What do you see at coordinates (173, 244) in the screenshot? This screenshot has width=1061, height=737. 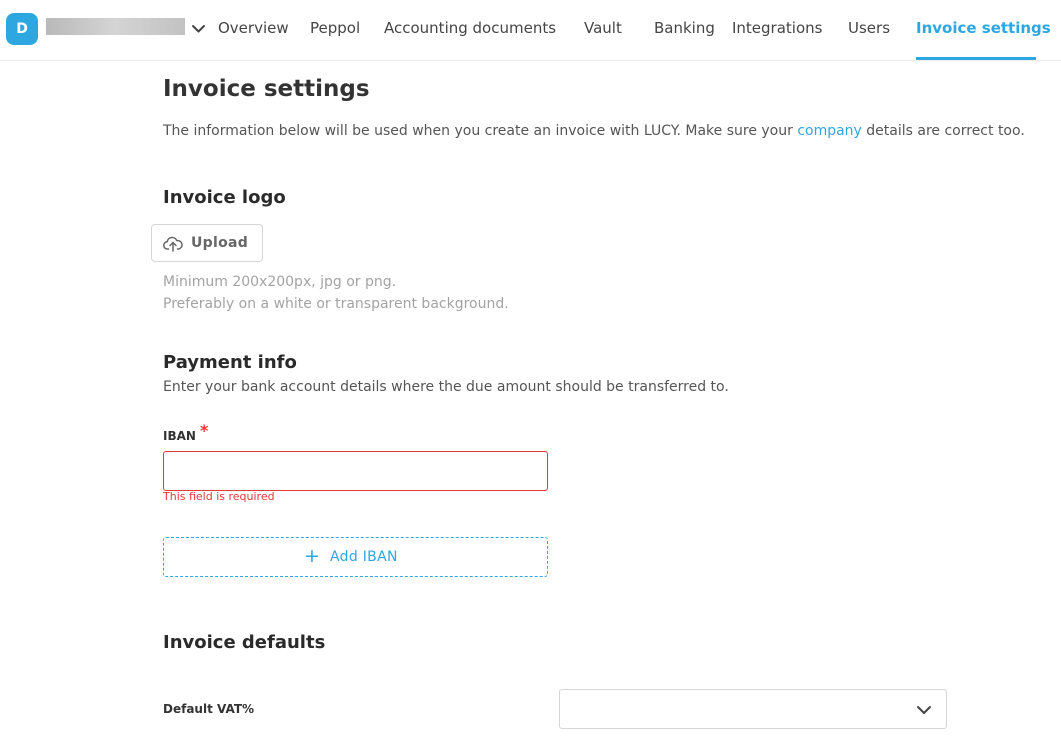 I see `cloud-upload-icon` at bounding box center [173, 244].